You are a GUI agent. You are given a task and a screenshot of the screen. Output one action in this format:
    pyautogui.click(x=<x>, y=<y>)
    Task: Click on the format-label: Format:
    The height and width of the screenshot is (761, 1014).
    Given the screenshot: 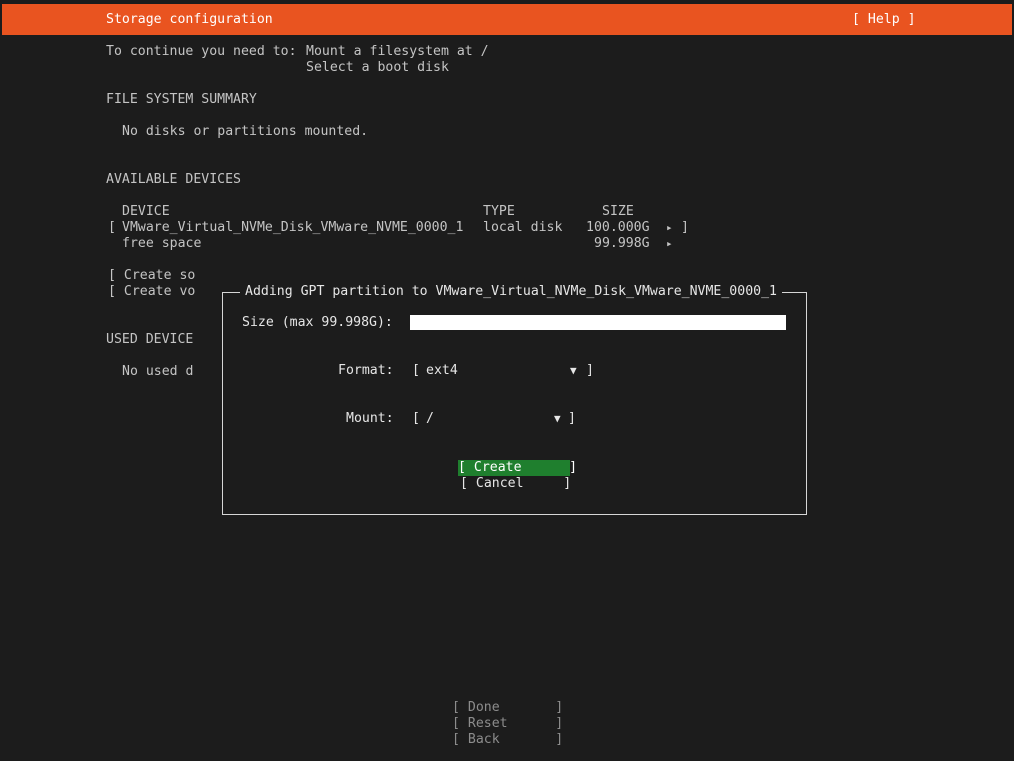 What is the action you would take?
    pyautogui.click(x=366, y=370)
    